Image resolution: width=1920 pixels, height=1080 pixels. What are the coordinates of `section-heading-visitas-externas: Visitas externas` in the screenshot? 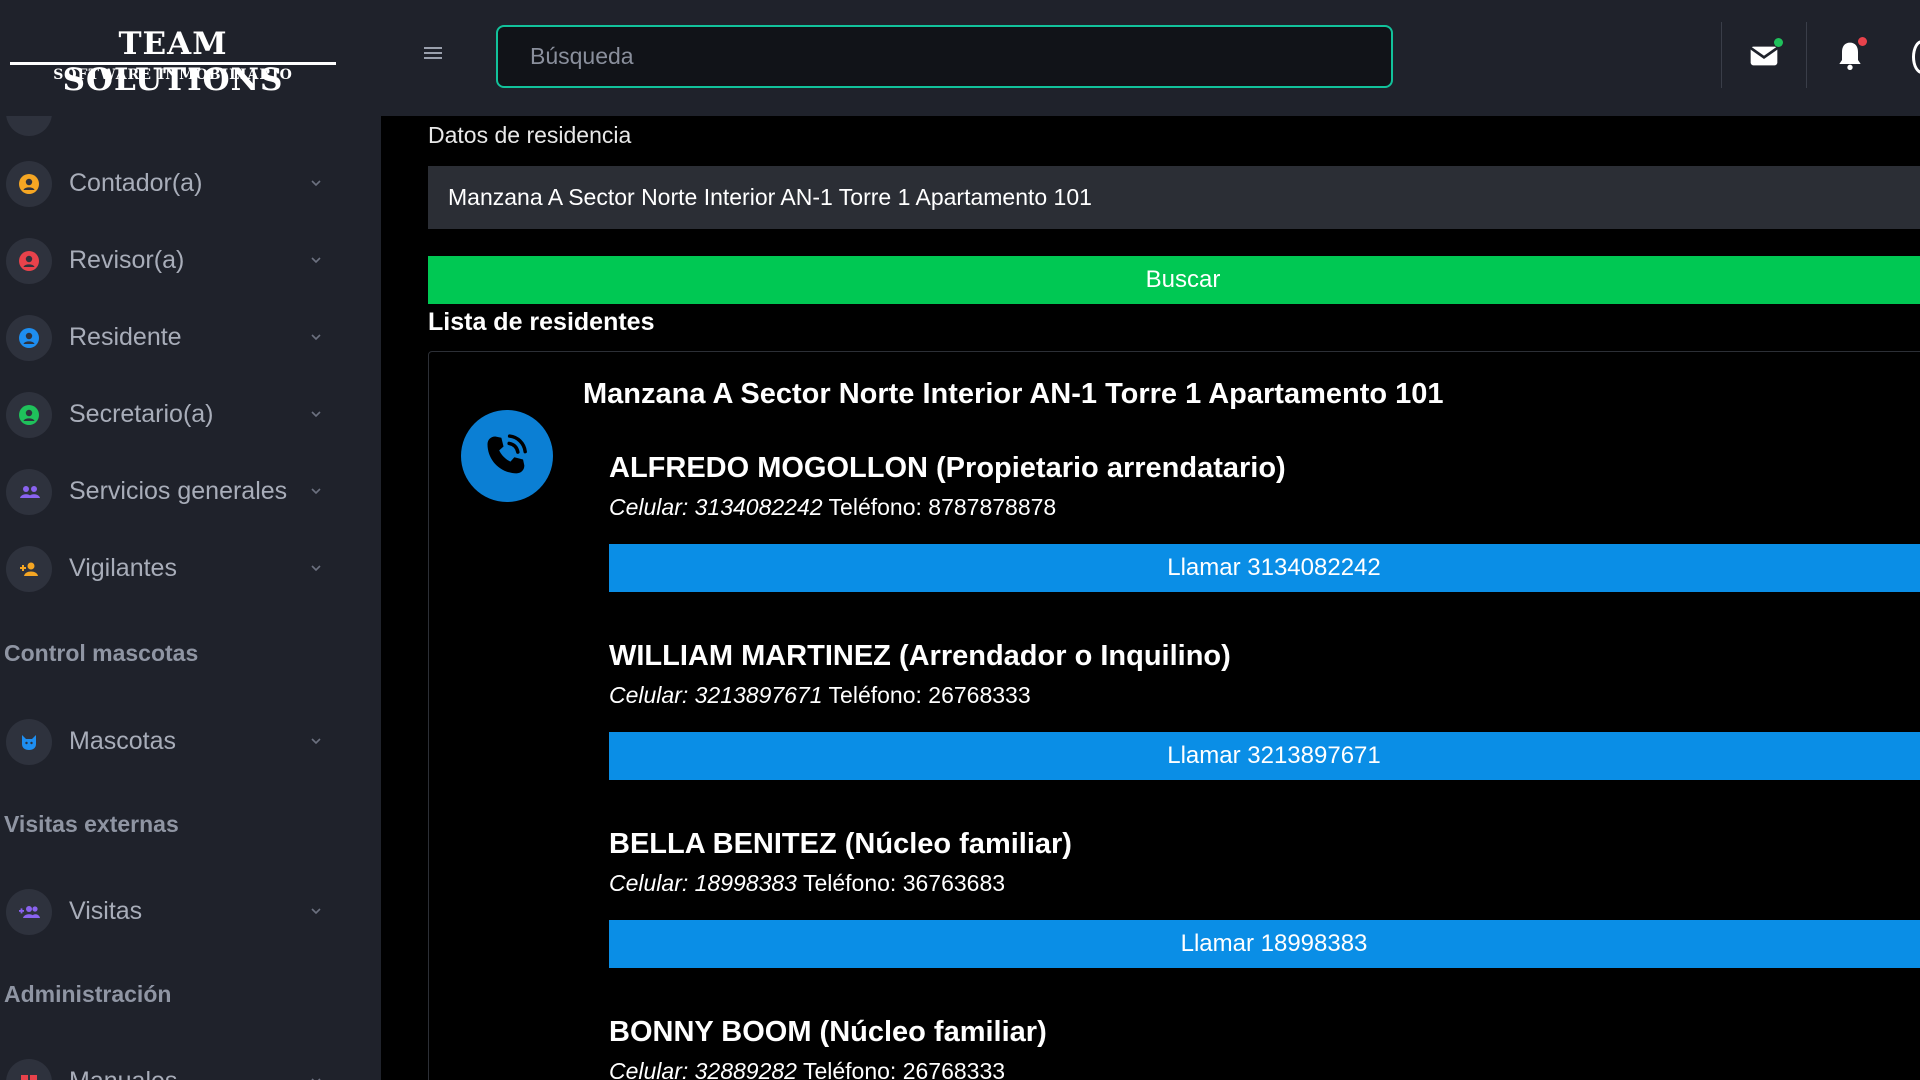 It's located at (91, 824).